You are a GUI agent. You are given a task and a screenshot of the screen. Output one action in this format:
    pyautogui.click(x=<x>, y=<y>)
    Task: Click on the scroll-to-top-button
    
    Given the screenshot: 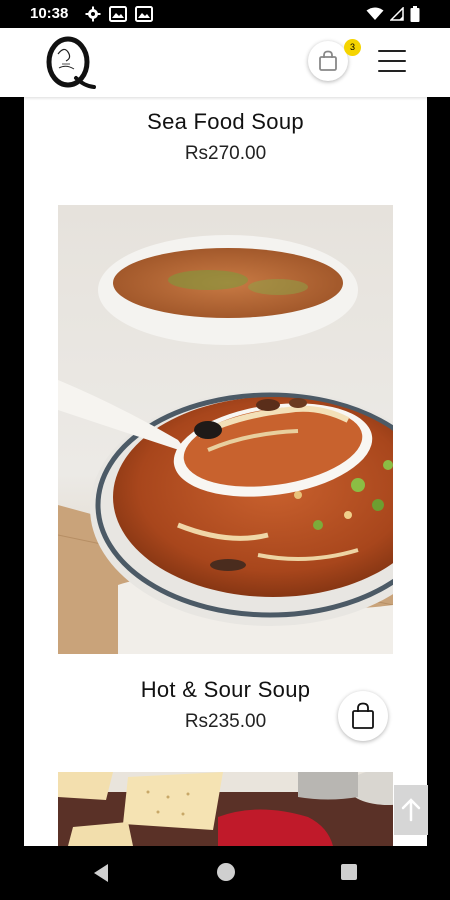 What is the action you would take?
    pyautogui.click(x=411, y=810)
    